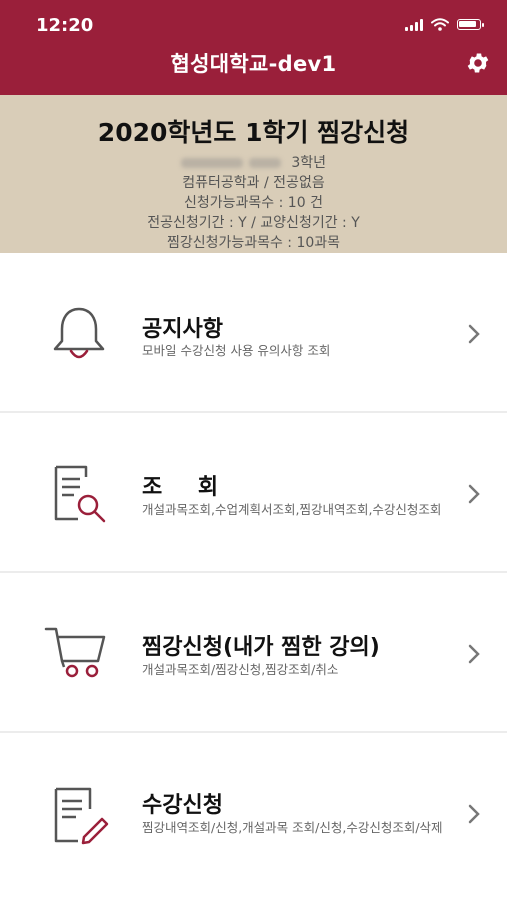 The width and height of the screenshot is (507, 900). I want to click on menu-desc-wishlist: 개설과목조회/찜강신청,찜강조회/취소, so click(240, 669).